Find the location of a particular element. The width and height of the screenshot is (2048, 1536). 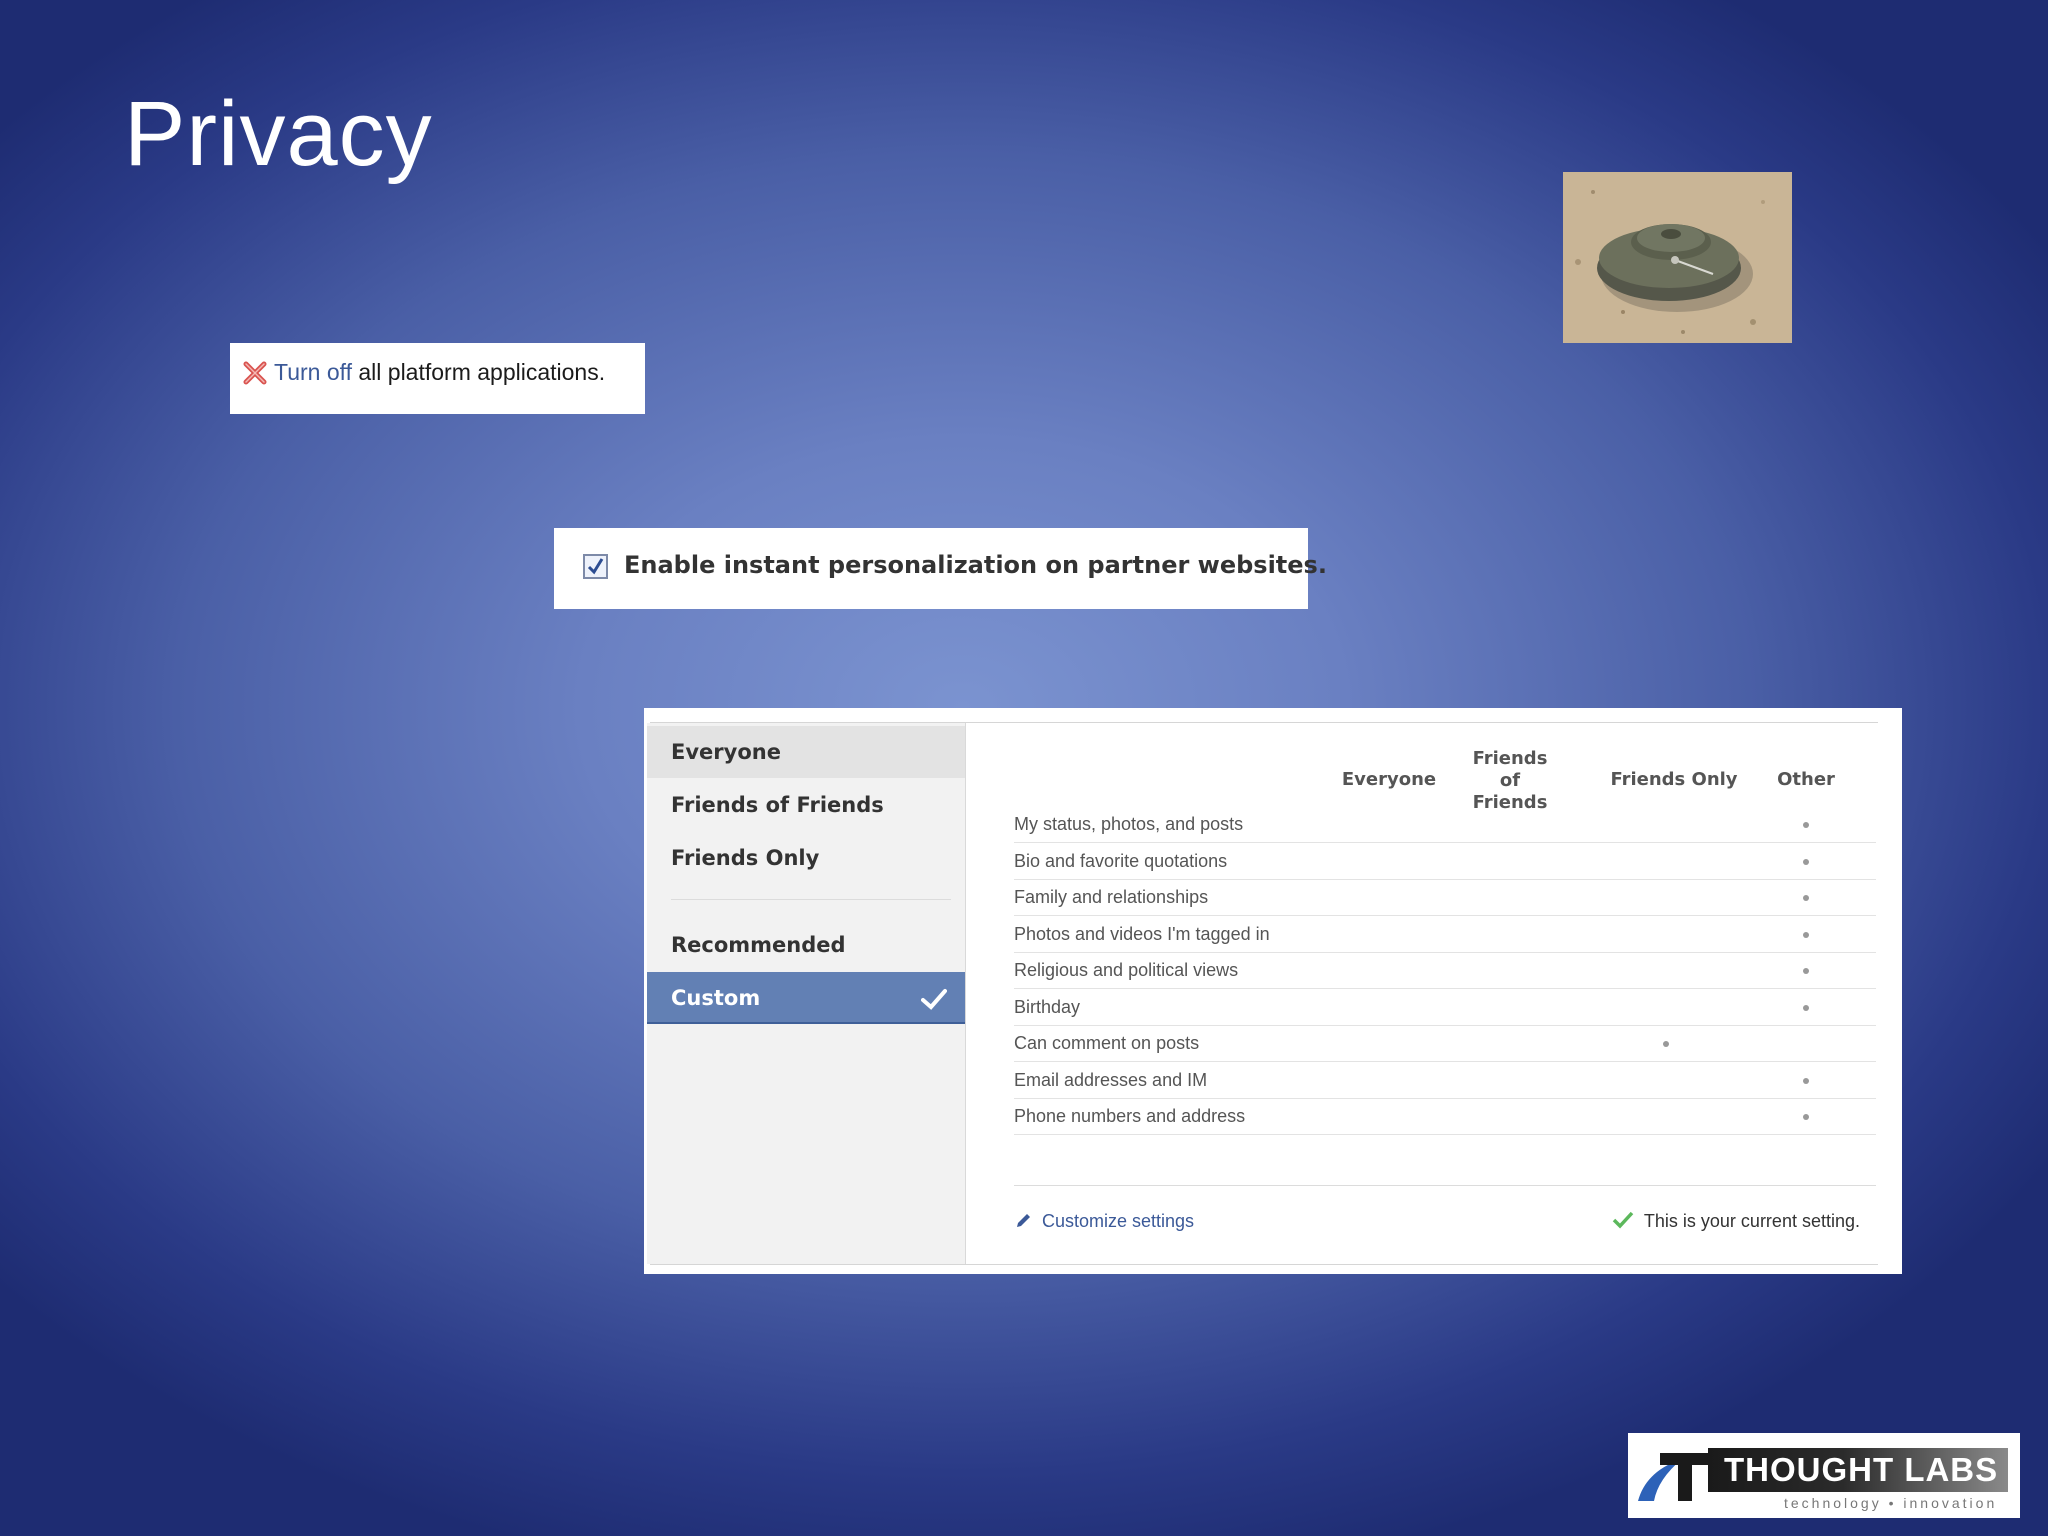

row-label: Phone numbers and address is located at coordinates (1130, 1116).